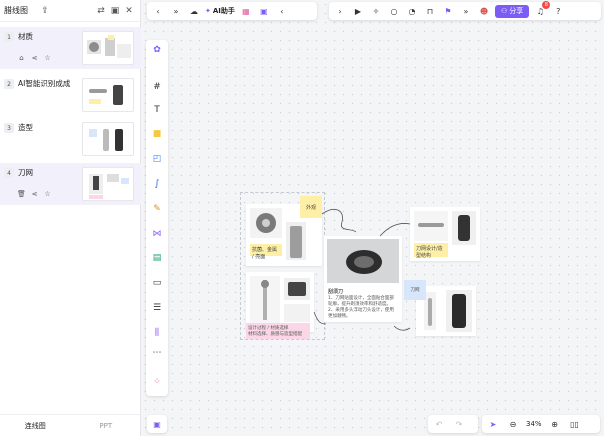 The height and width of the screenshot is (436, 604). Describe the element at coordinates (157, 333) in the screenshot. I see `kanban-tool-icon: ⫼` at that location.